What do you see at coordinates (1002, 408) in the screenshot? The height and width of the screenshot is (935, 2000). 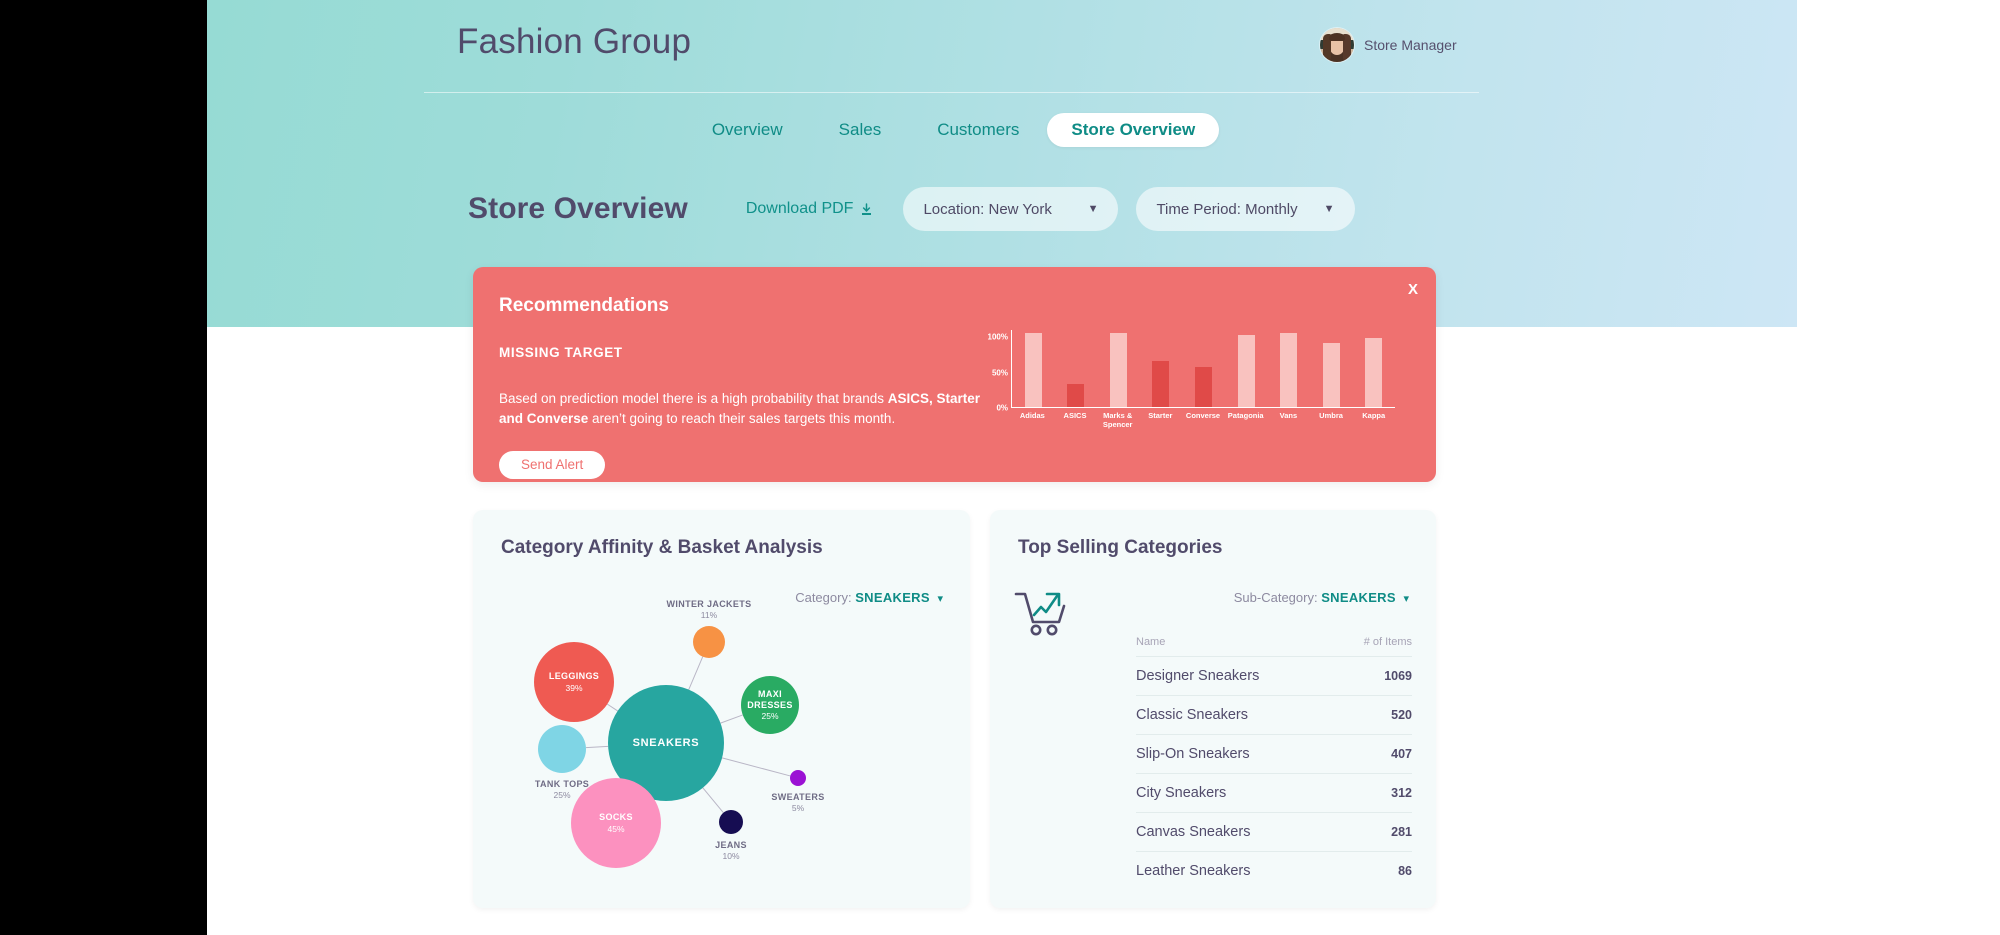 I see `bar-chart-y-tick: 0%` at bounding box center [1002, 408].